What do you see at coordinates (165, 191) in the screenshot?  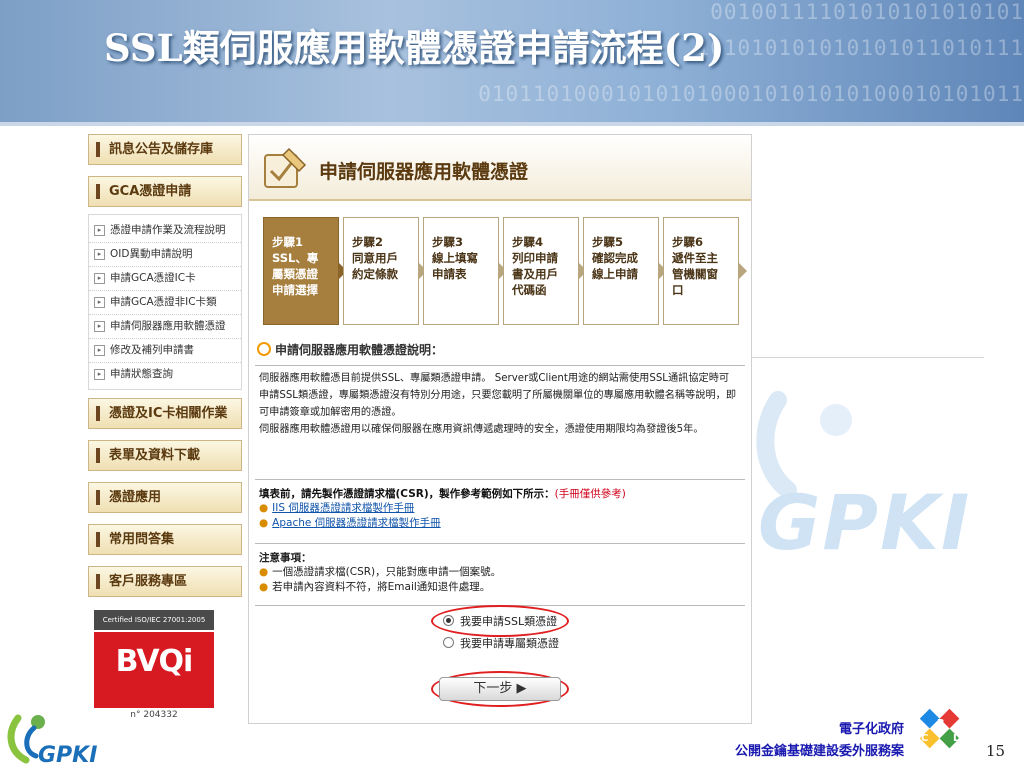 I see `nav-button-gca-apply: GCA憑證申請` at bounding box center [165, 191].